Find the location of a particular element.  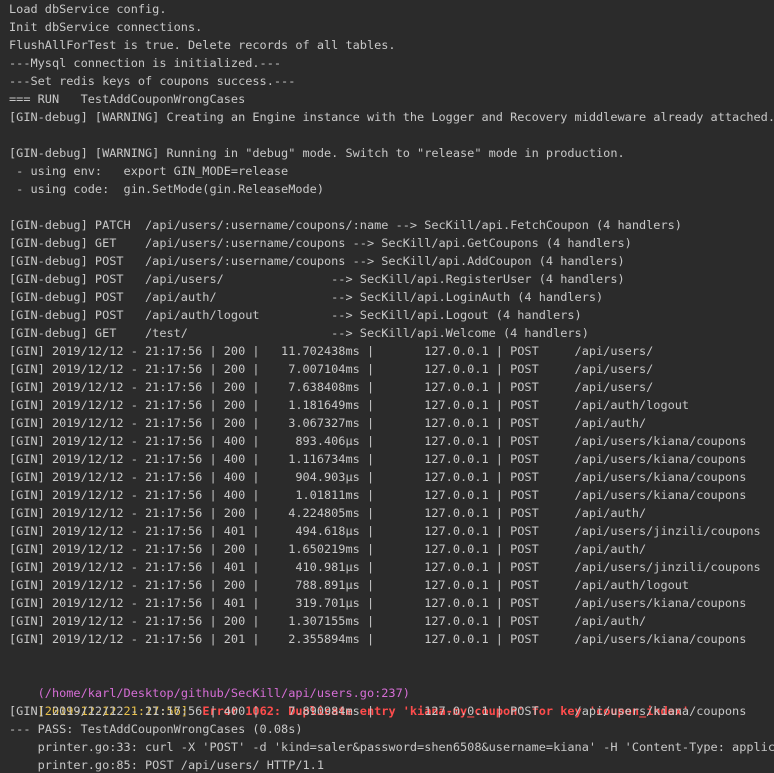

log-line: Load dbService config. is located at coordinates (88, 9).